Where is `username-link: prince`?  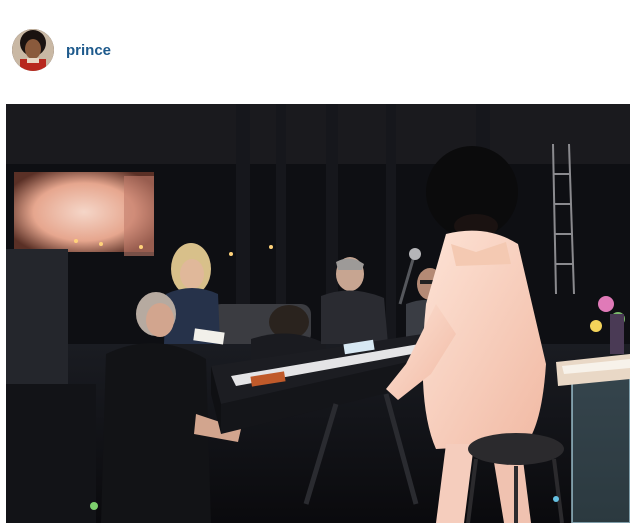
username-link: prince is located at coordinates (88, 51).